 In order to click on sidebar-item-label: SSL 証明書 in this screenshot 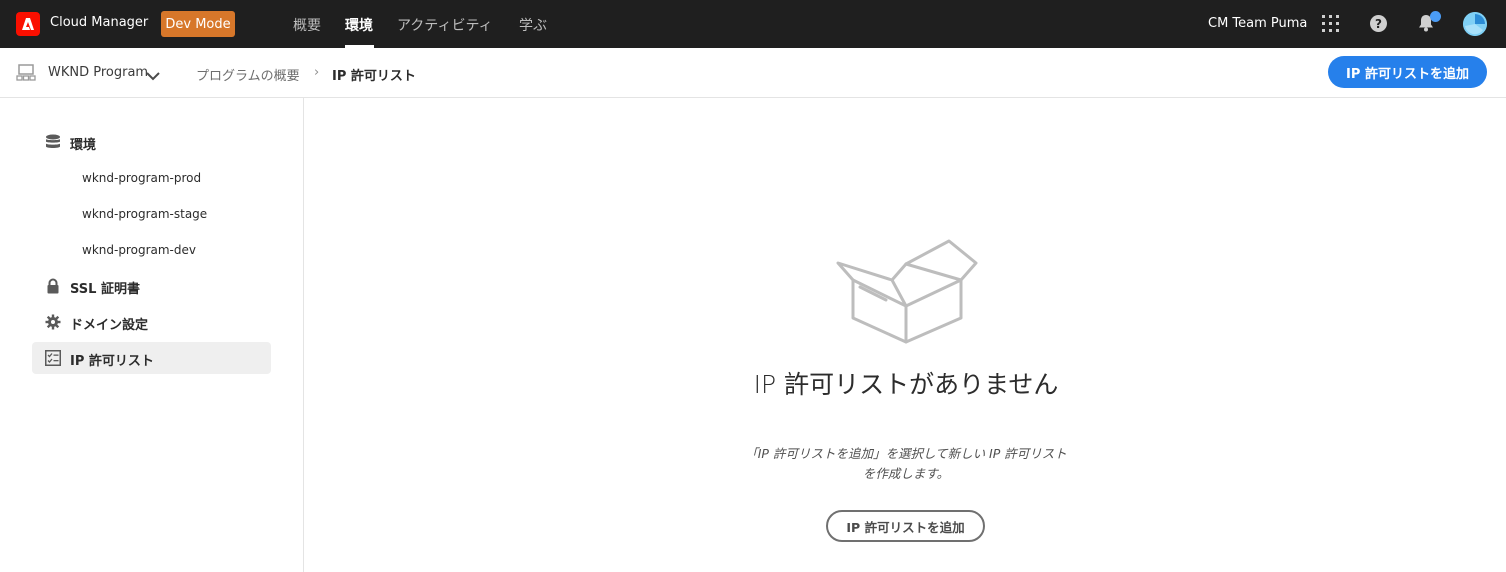, I will do `click(105, 289)`.